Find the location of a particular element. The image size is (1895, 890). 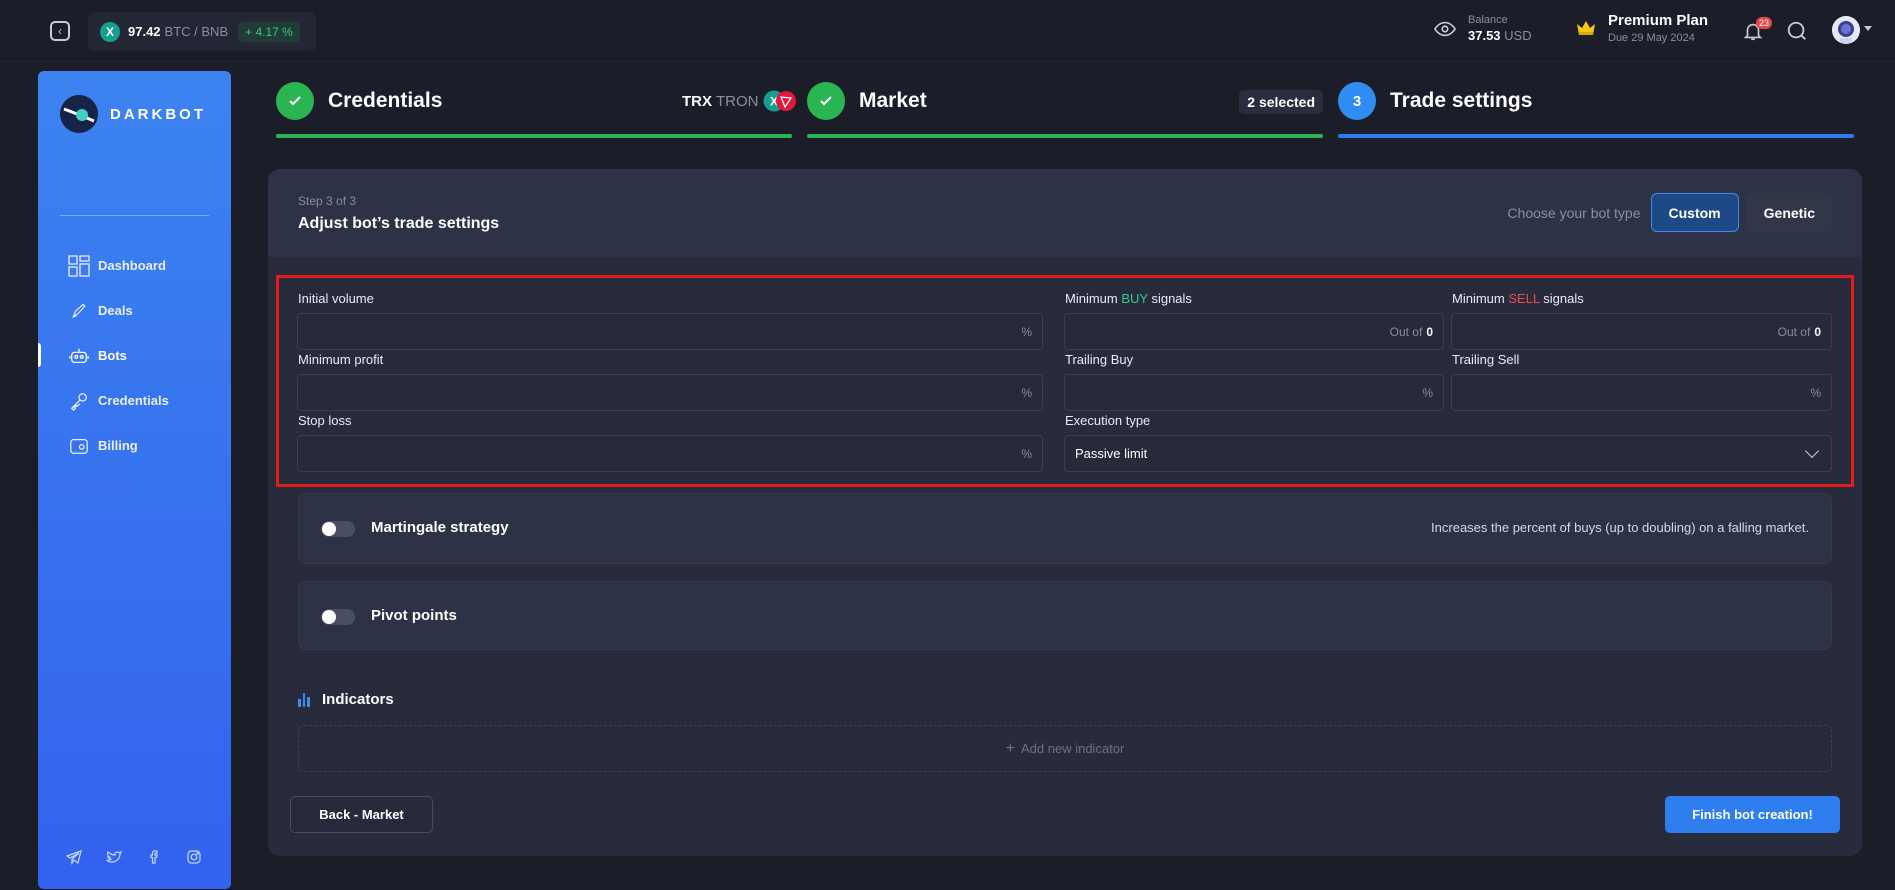

eye-icon is located at coordinates (1445, 29).